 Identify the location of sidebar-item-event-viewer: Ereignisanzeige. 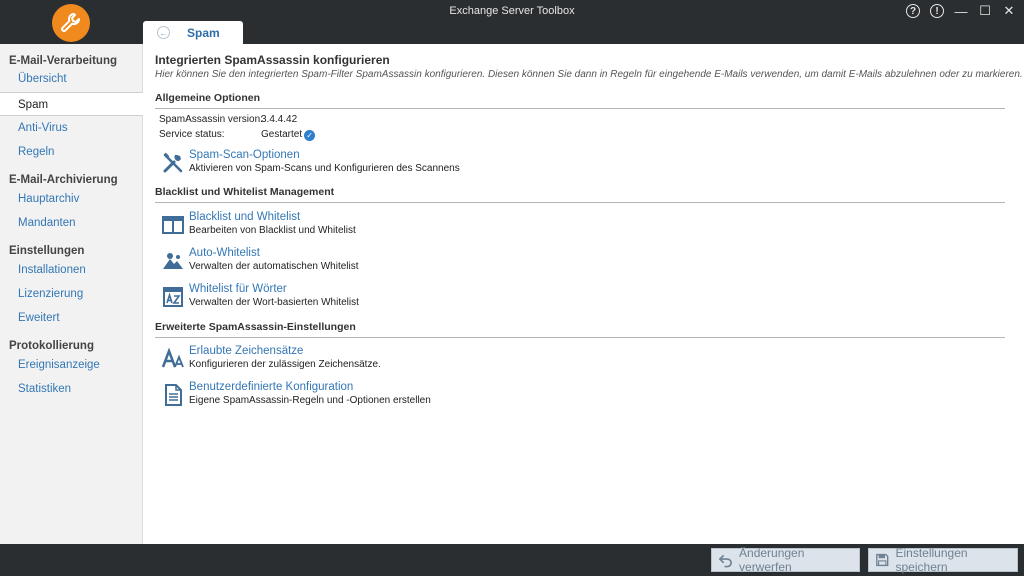
(59, 365).